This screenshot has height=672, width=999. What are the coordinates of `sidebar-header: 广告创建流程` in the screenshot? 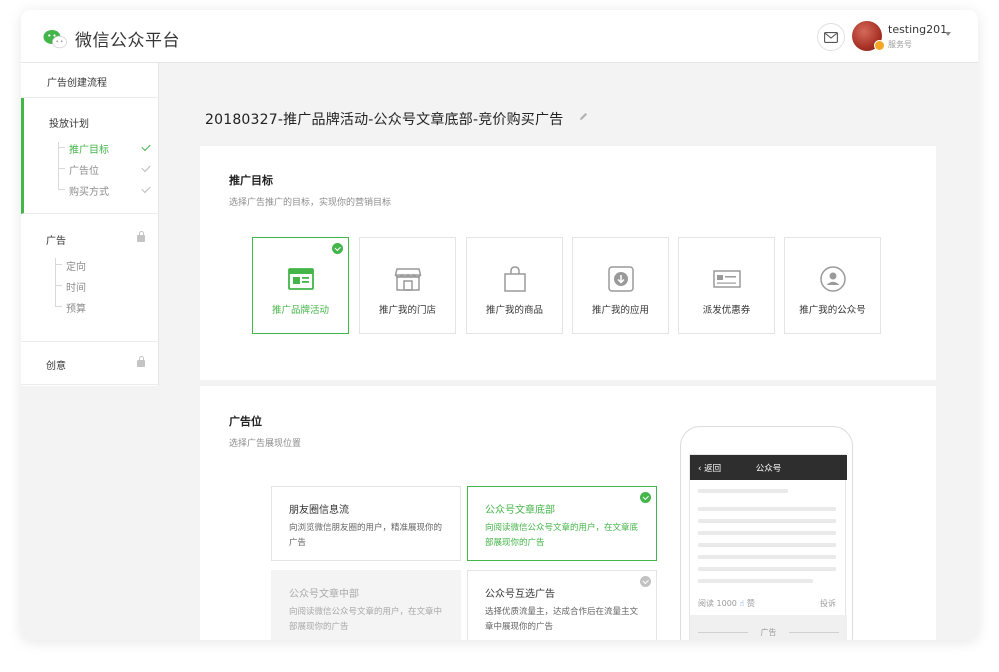 It's located at (89, 80).